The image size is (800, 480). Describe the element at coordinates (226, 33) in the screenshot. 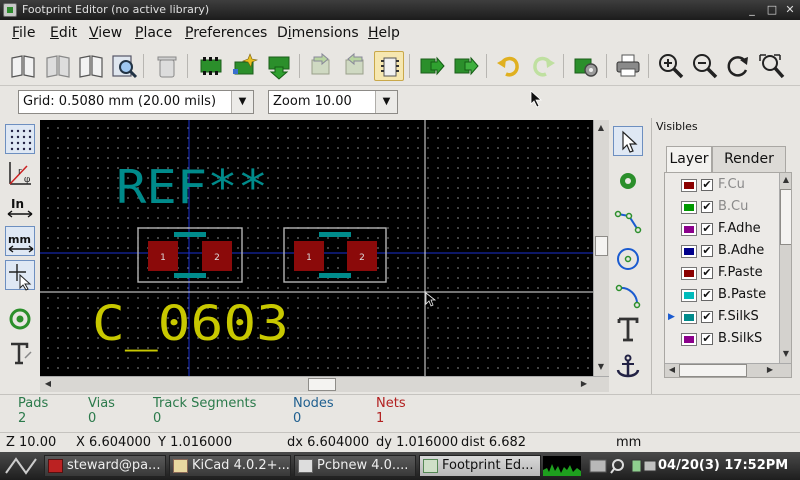

I see `menu-preferences: Preferences` at that location.